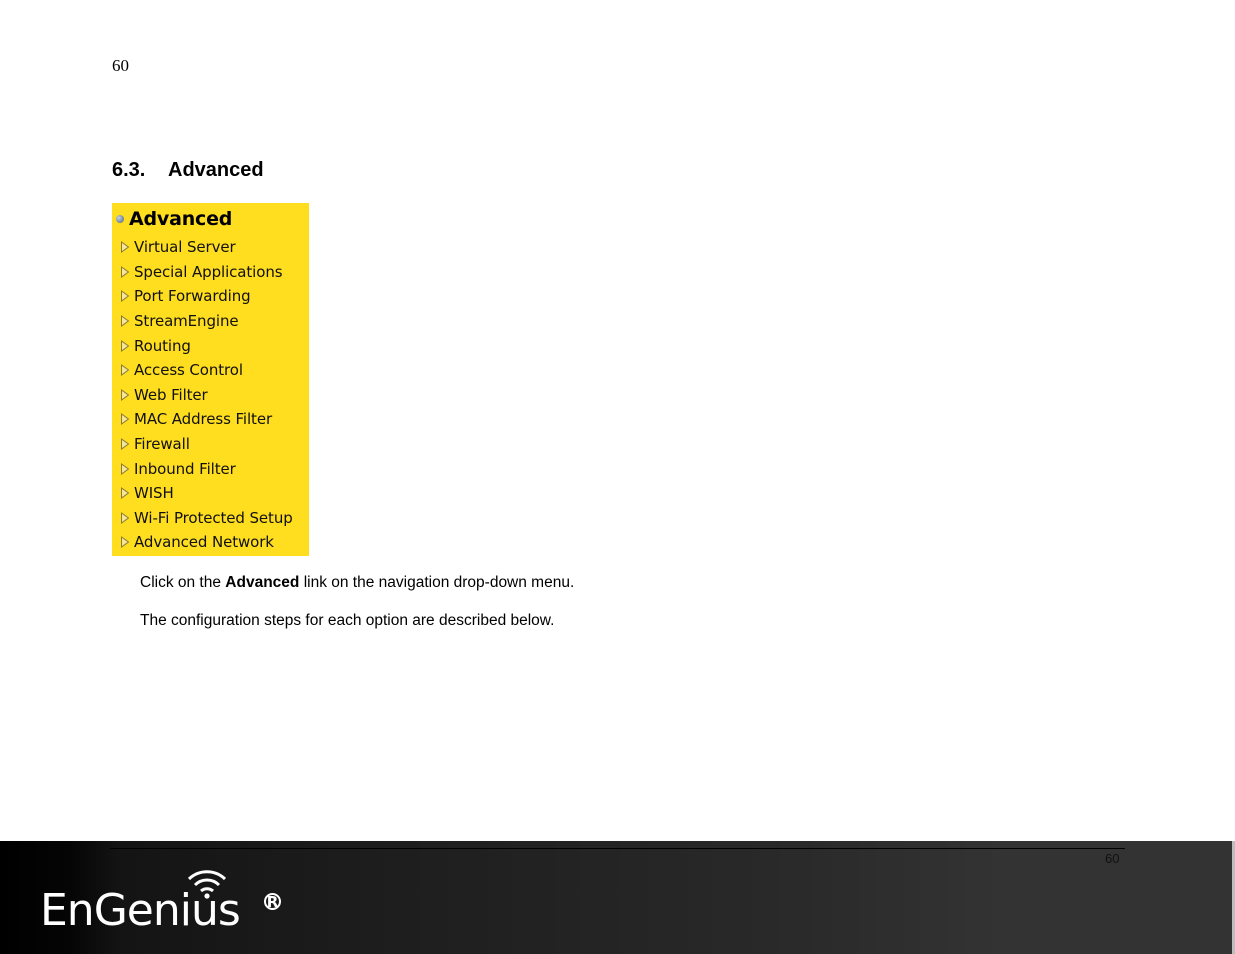 The image size is (1235, 954). Describe the element at coordinates (140, 910) in the screenshot. I see `logo-text: EnGenius` at that location.